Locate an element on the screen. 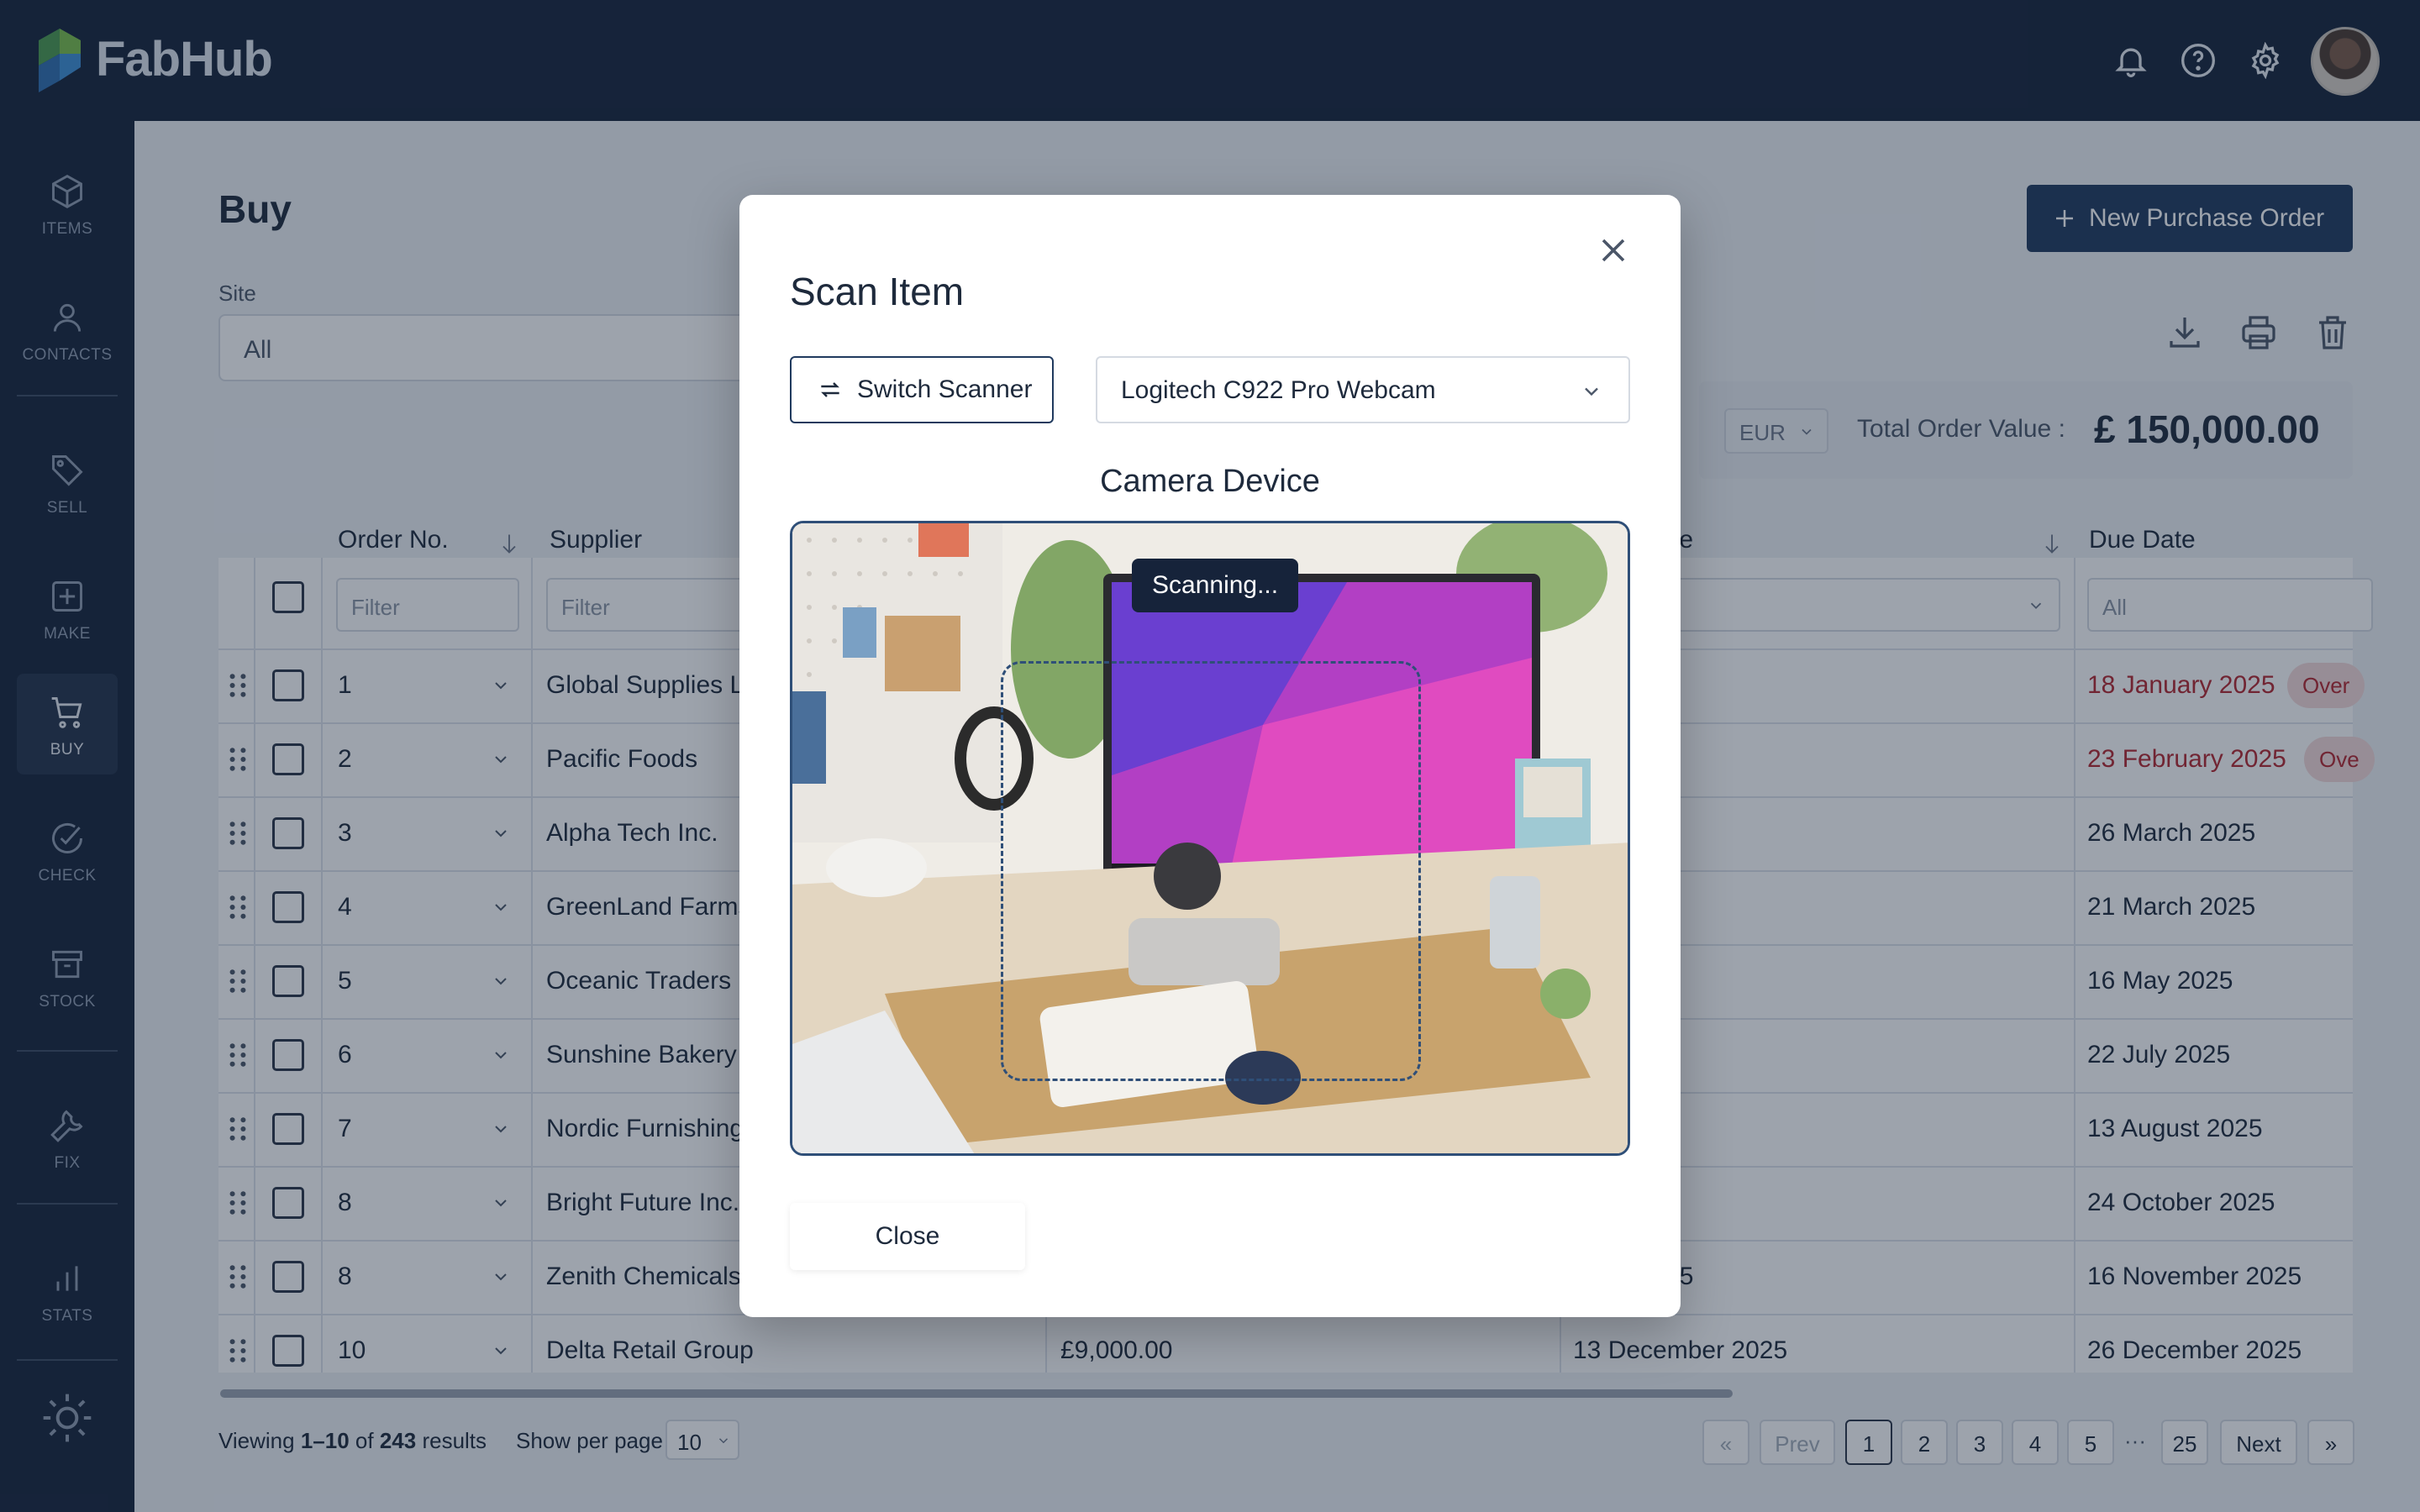 The width and height of the screenshot is (2420, 1512). switch-scanner-label: Switch Scanner is located at coordinates (945, 389).